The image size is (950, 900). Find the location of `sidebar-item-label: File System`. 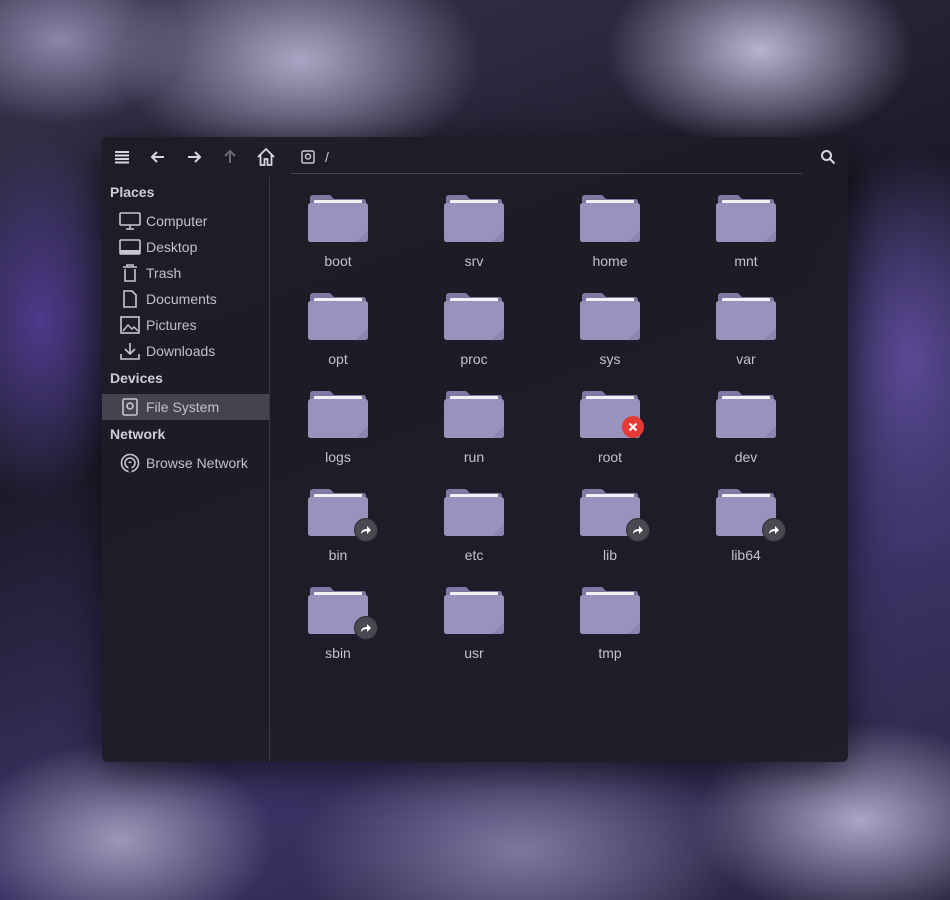

sidebar-item-label: File System is located at coordinates (183, 407).